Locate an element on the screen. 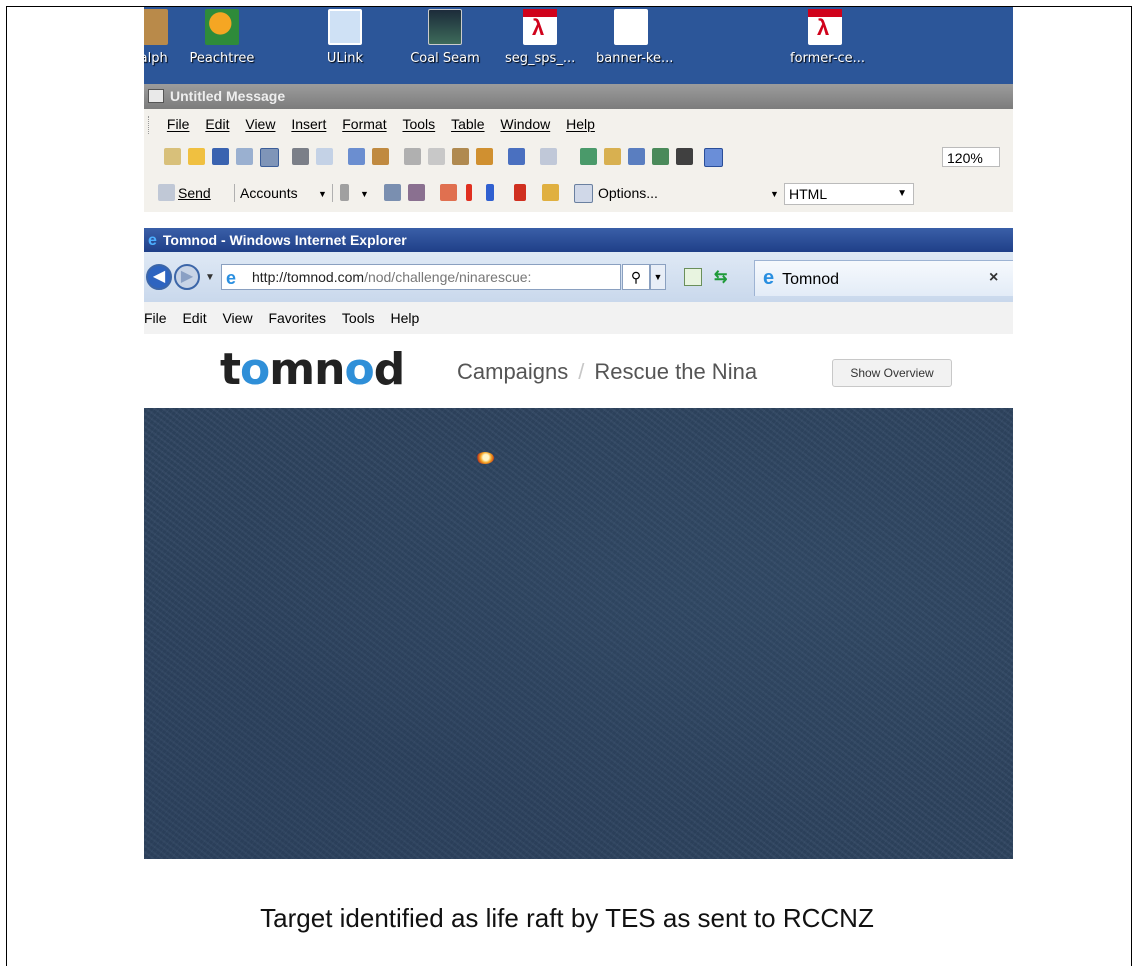 This screenshot has width=1134, height=966. tab-favicon-icon: e is located at coordinates (769, 278).